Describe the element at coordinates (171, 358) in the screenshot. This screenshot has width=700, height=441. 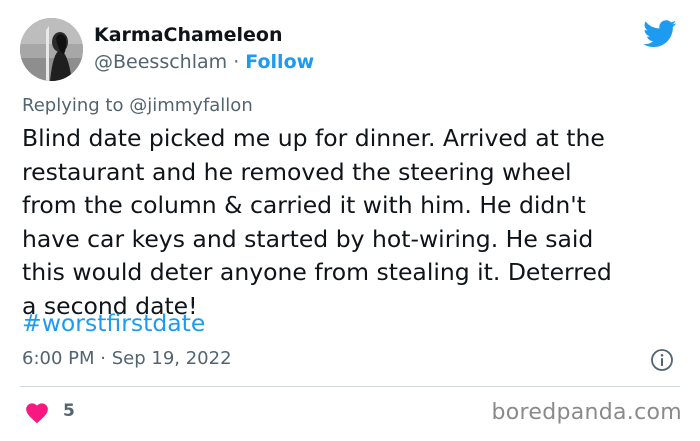
I see `tweet-date: Sep 19, 2022` at that location.